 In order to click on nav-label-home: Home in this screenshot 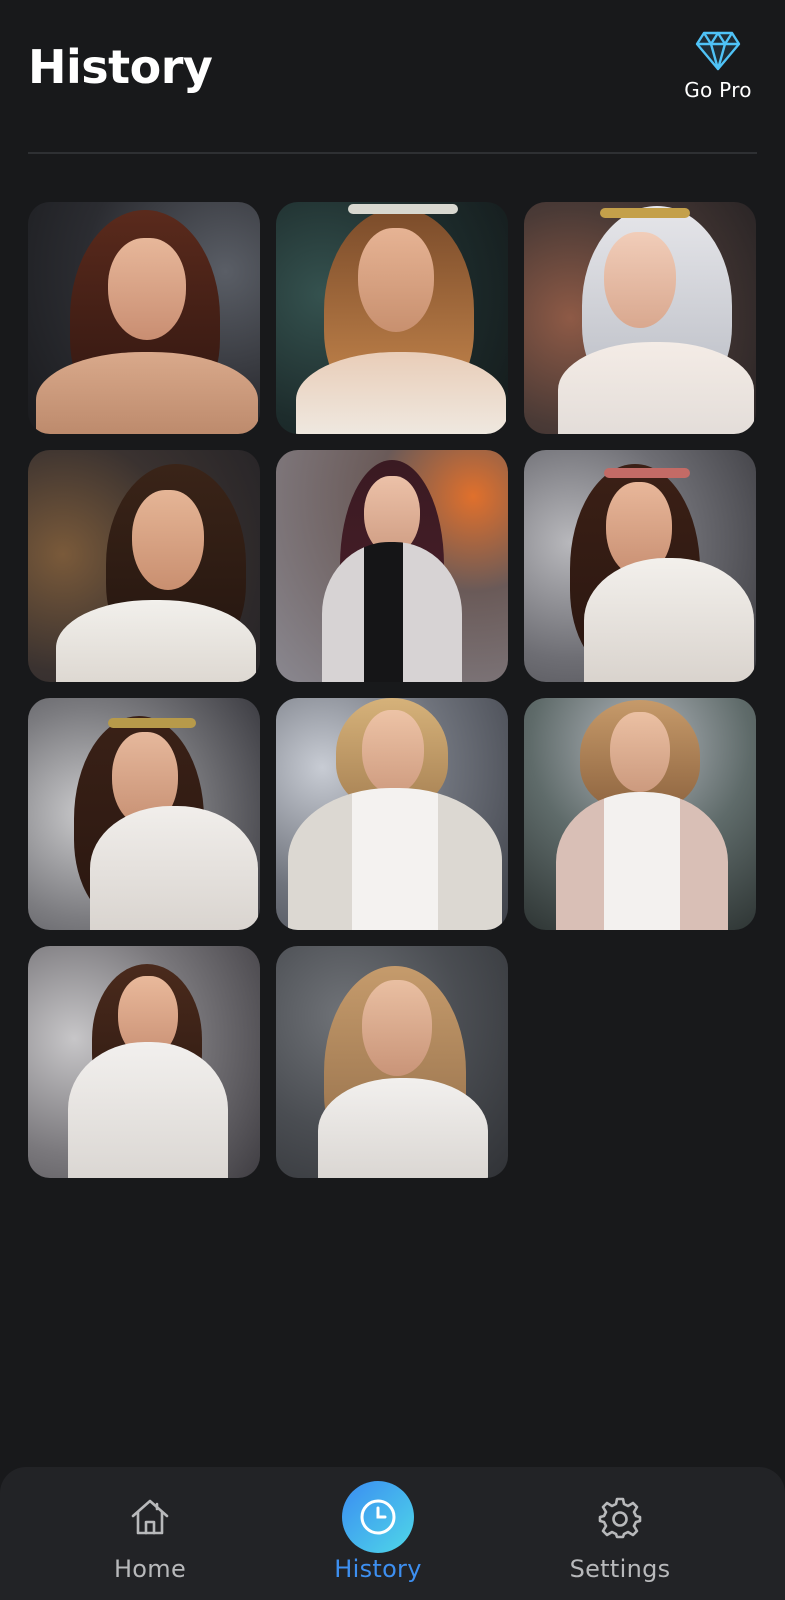, I will do `click(150, 1569)`.